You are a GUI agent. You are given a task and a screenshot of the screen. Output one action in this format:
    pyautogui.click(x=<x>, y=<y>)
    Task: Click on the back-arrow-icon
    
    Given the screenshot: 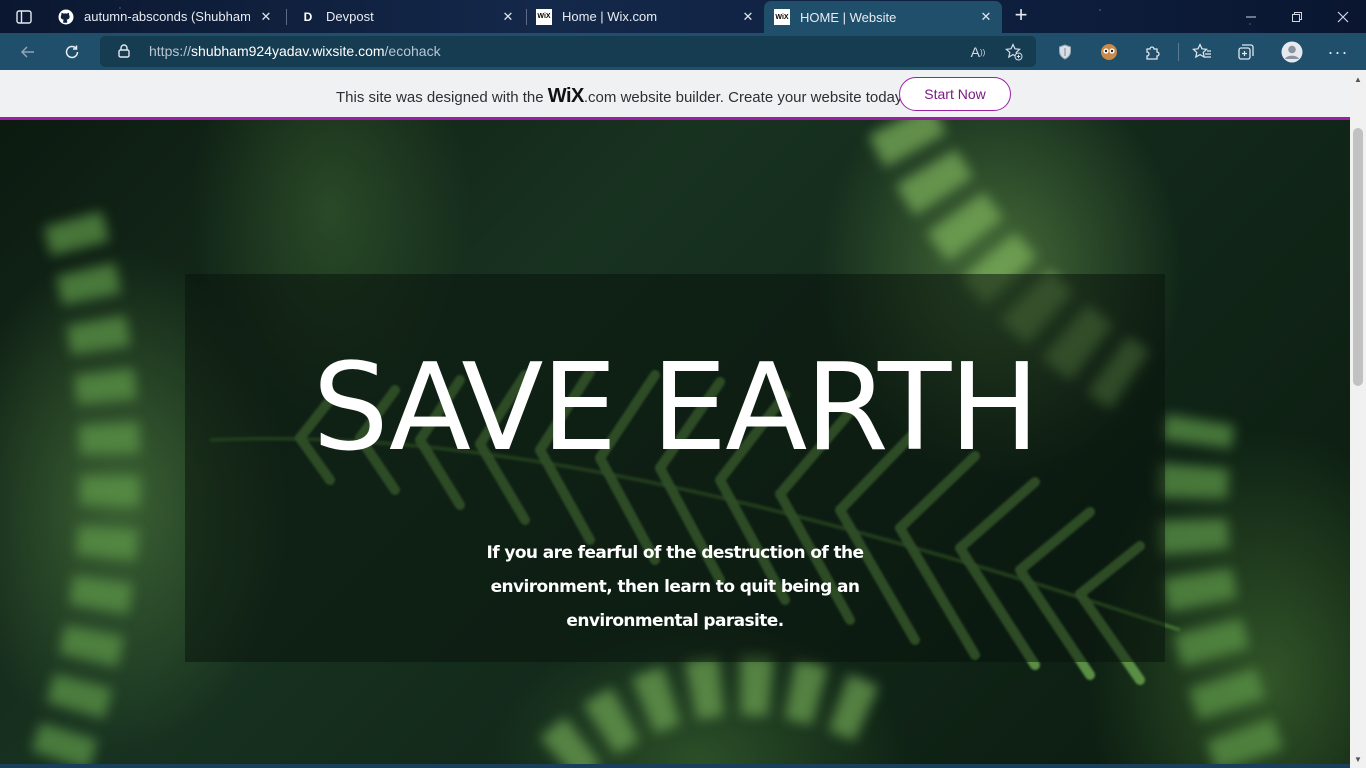 What is the action you would take?
    pyautogui.click(x=27, y=52)
    